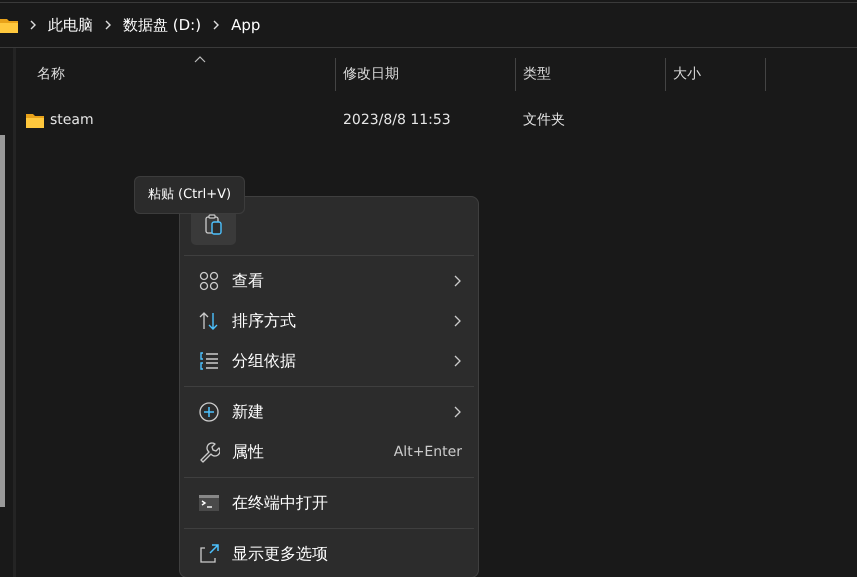 The image size is (857, 577). Describe the element at coordinates (329, 412) in the screenshot. I see `menu-item: 新建` at that location.